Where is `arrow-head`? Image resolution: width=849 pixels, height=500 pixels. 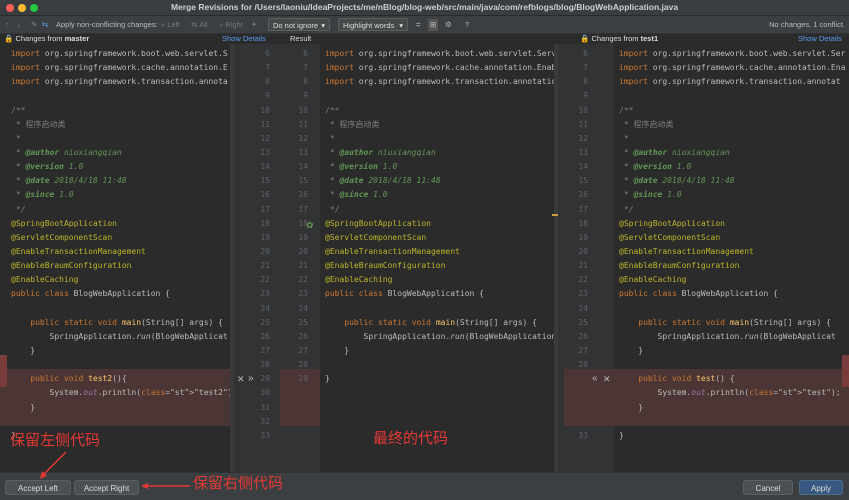
arrow-head is located at coordinates (144, 486).